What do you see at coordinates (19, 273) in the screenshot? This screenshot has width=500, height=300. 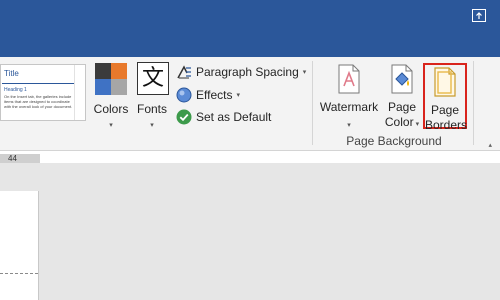 I see `page-margin-guide` at bounding box center [19, 273].